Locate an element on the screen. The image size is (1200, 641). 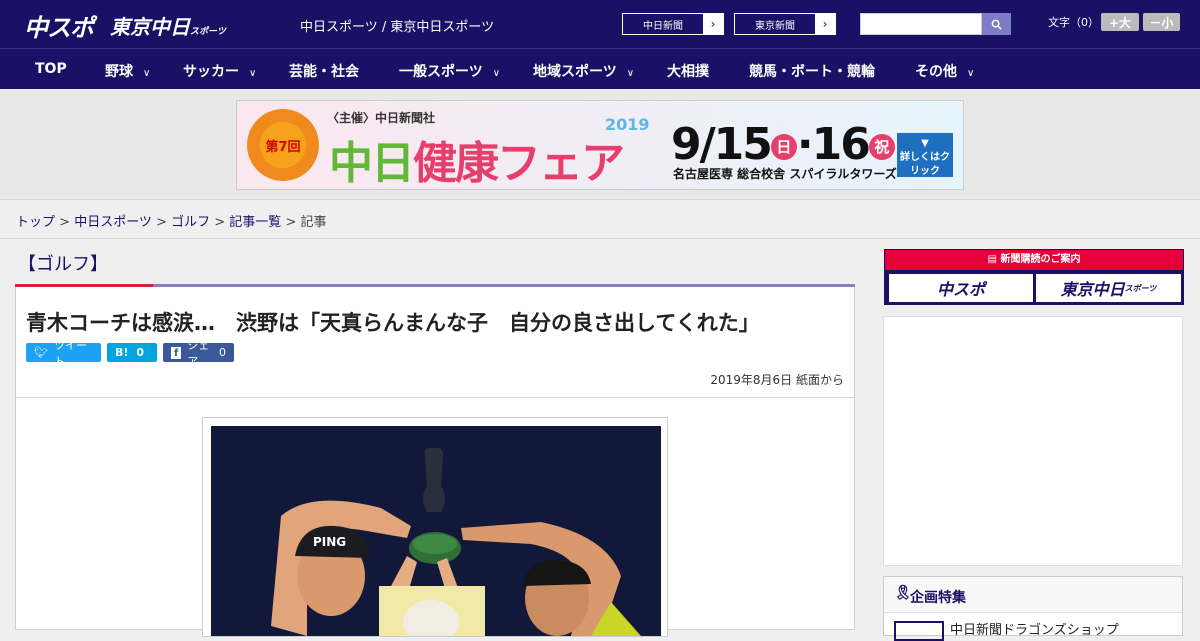
subscription-ad-header: ▤ 新聞購読のご案内 is located at coordinates (1034, 260).